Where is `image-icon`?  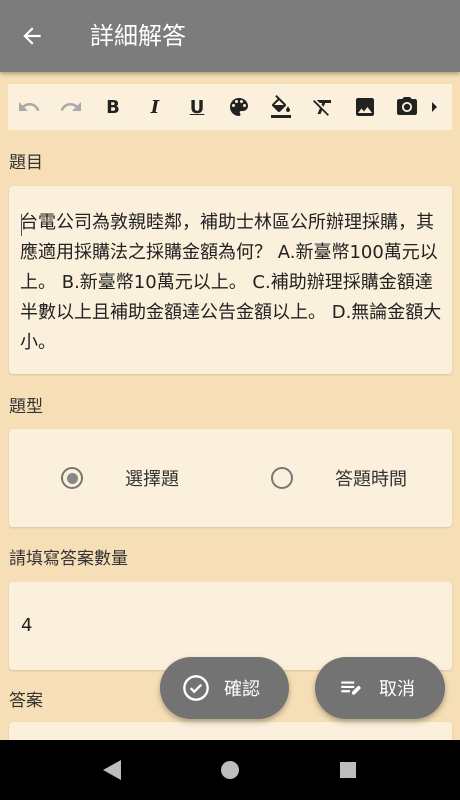
image-icon is located at coordinates (365, 107).